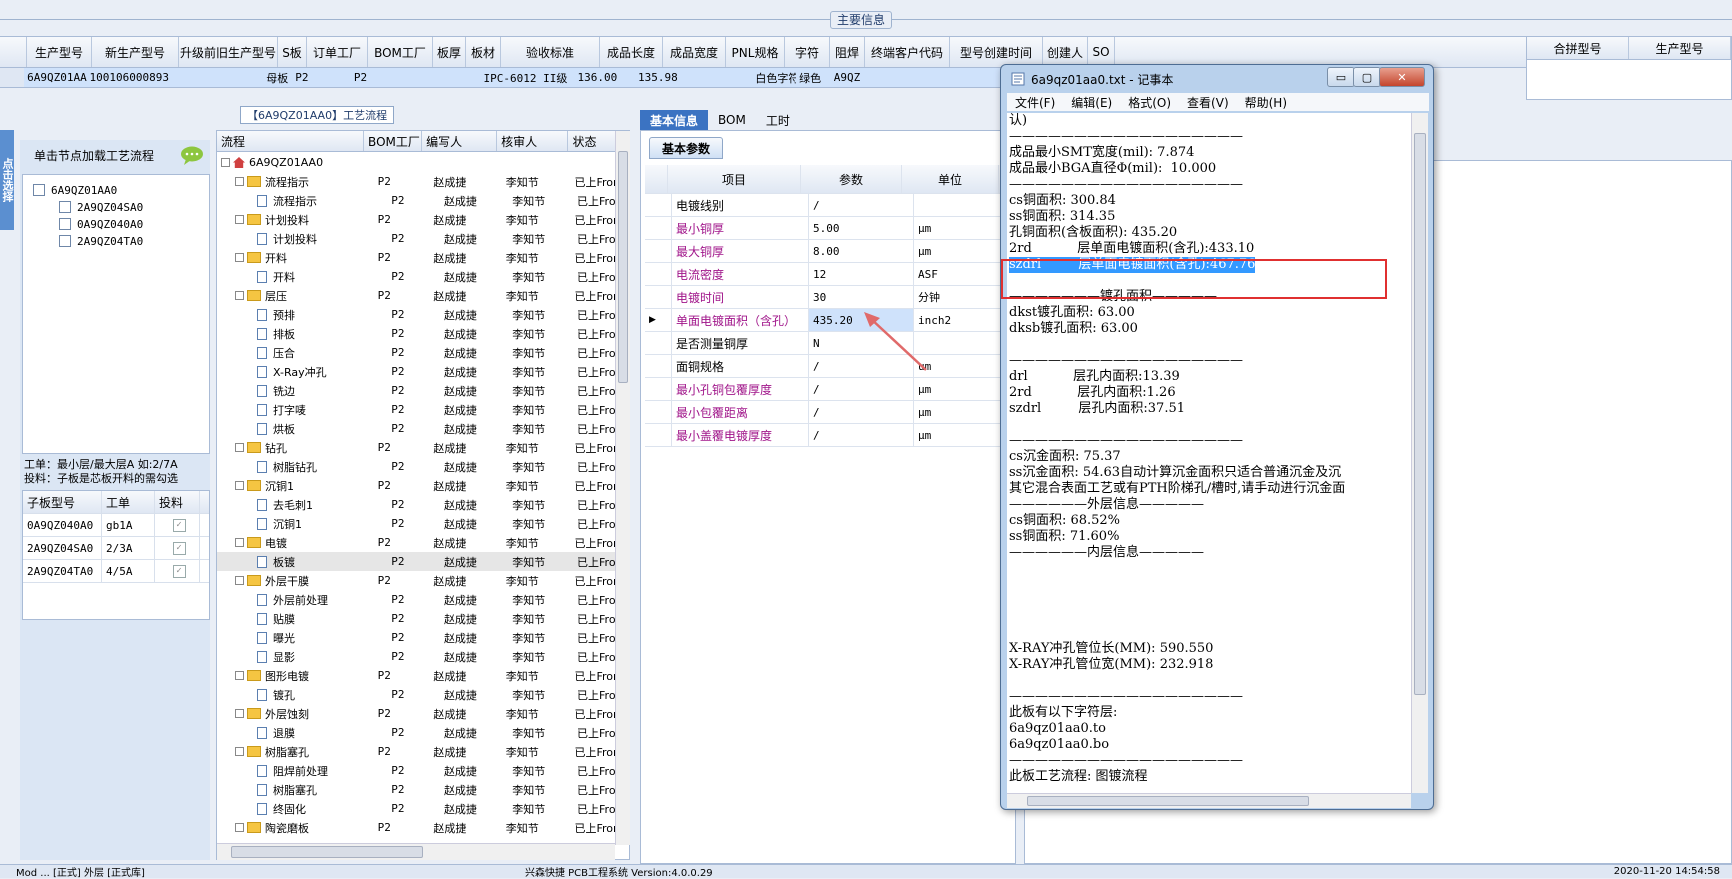 The image size is (1732, 879). I want to click on process-scroll-thumb, so click(623, 267).